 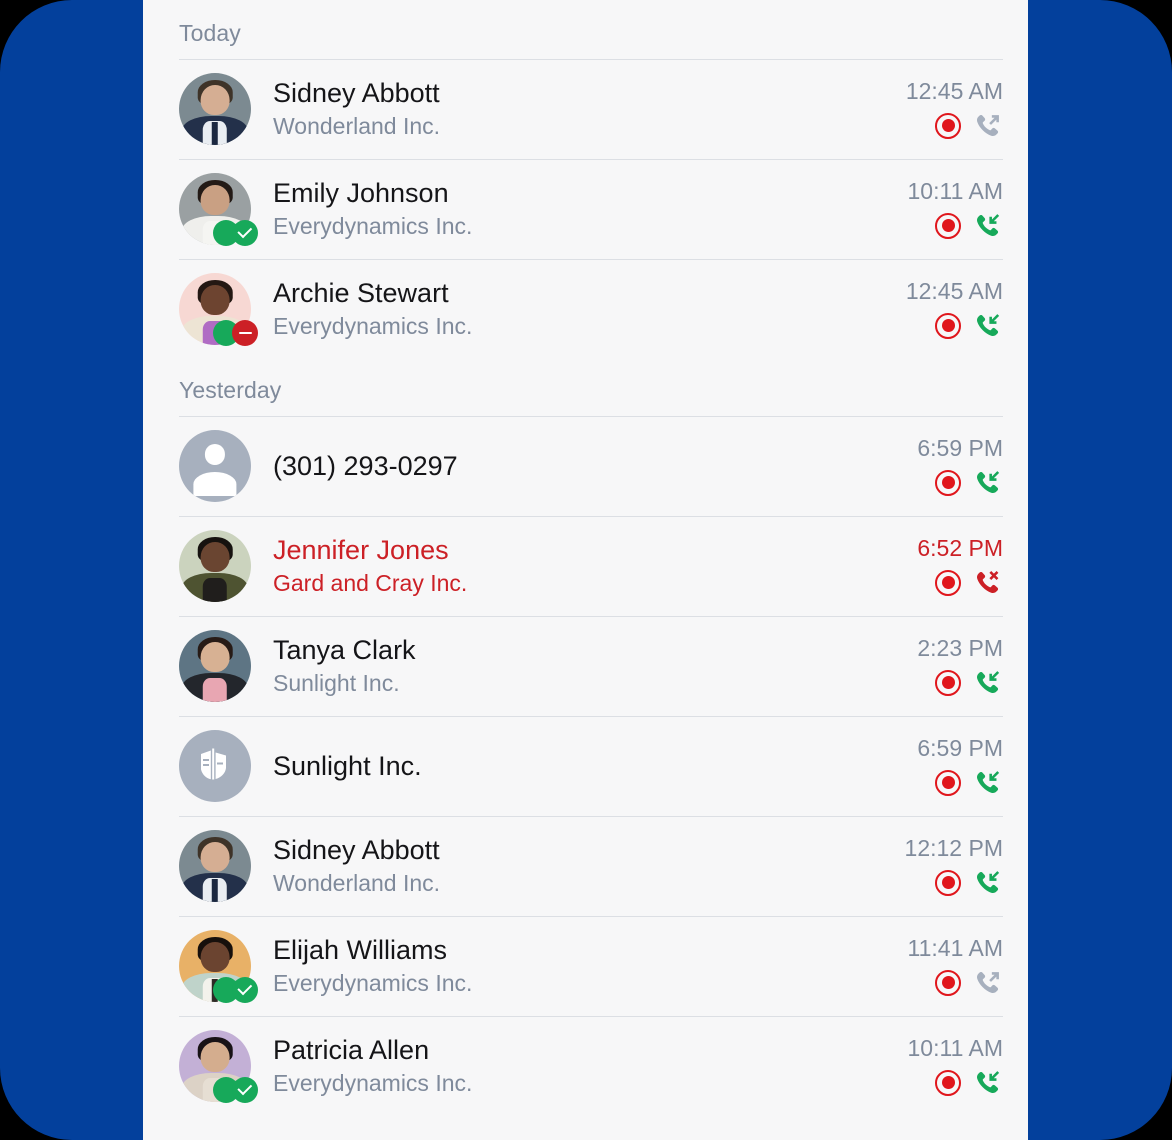 I want to click on call-history-row: Archie Stewart Everydynamics Inc. 12:45 AM, so click(x=585, y=309).